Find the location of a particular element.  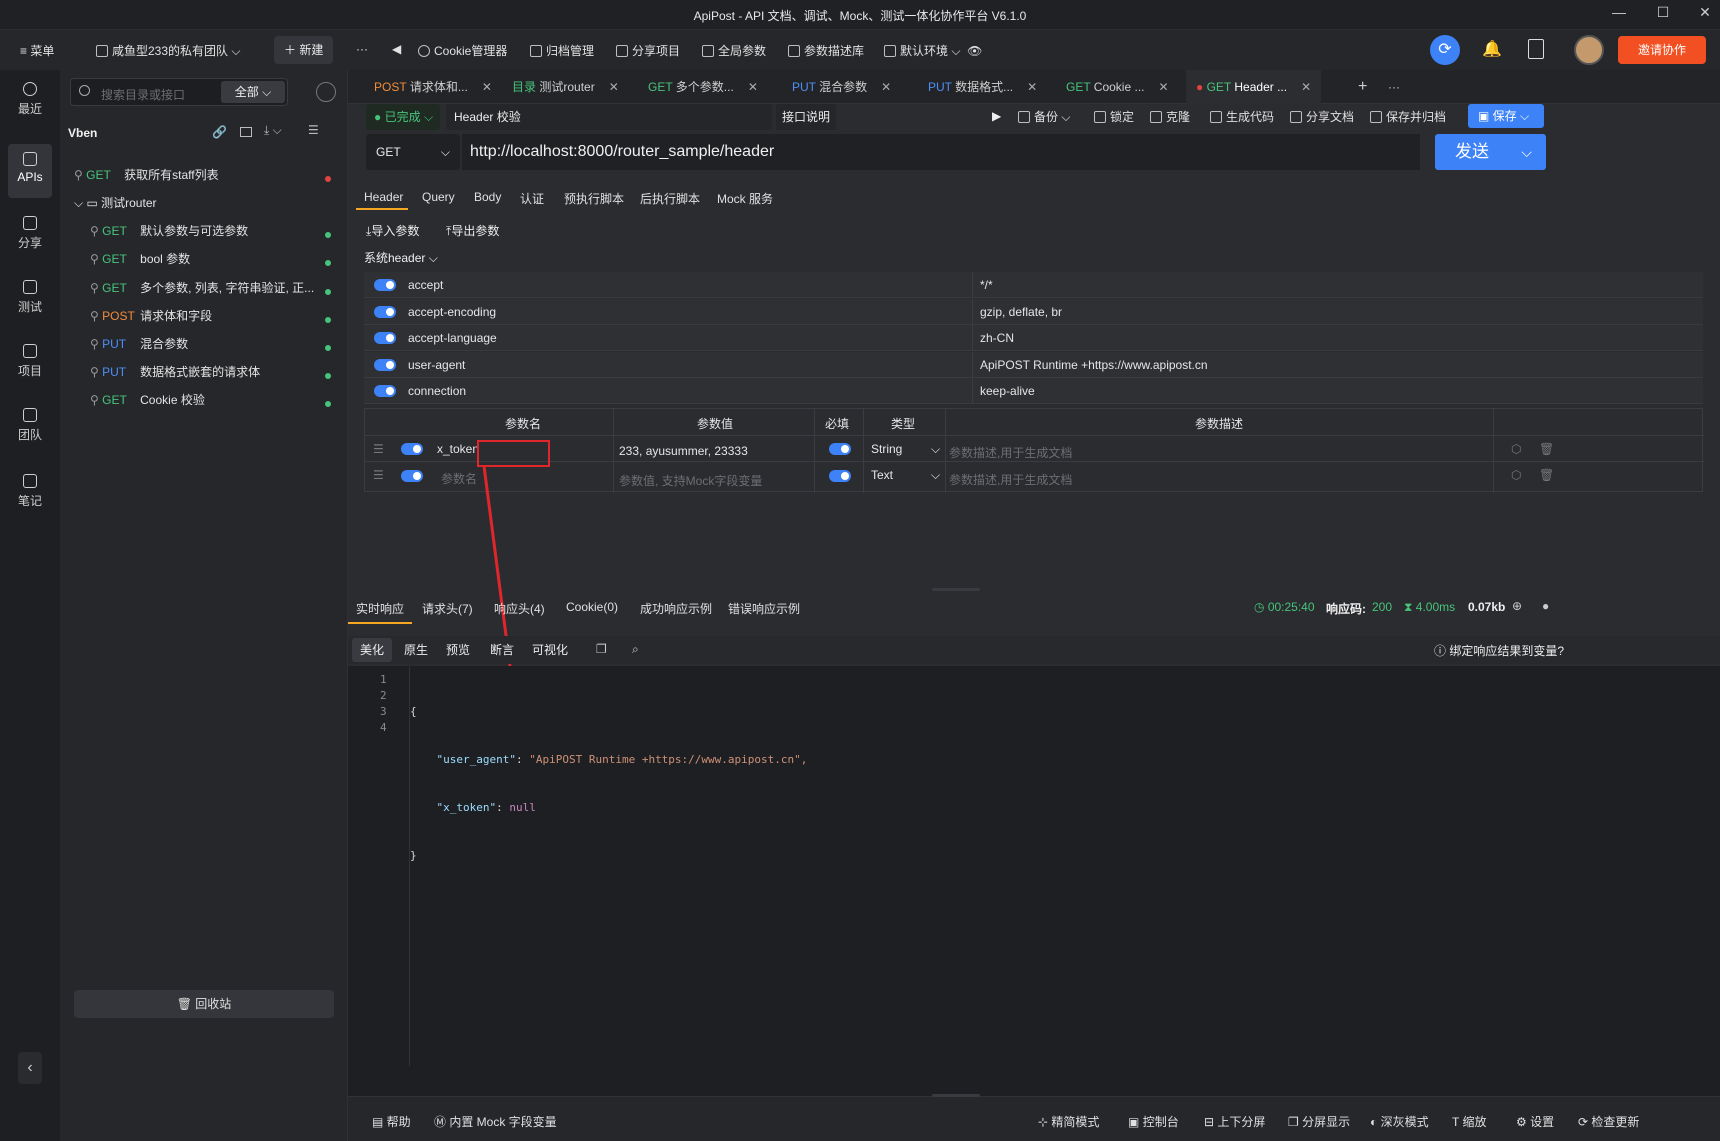

collapse-sidebar-icon: ‹ is located at coordinates (30, 1068).